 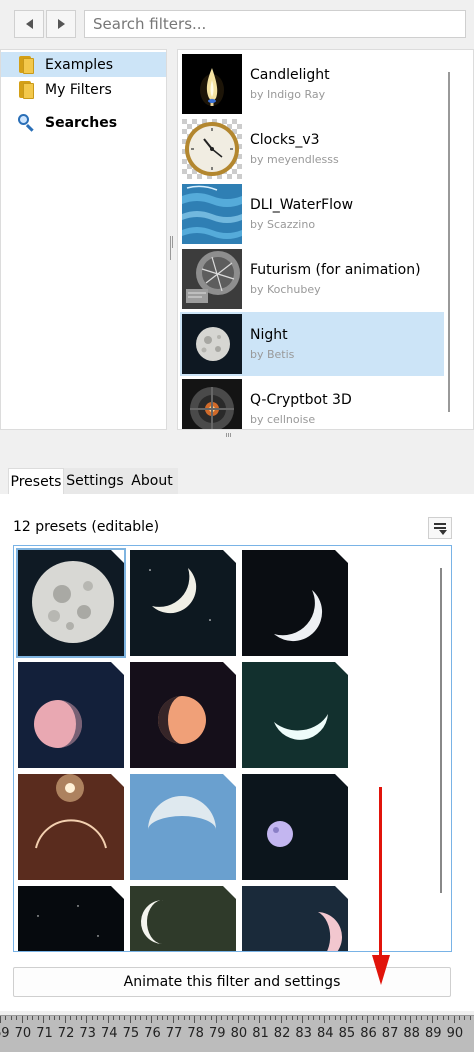 I want to click on presets-count-label: 12 presets (editable), so click(x=86, y=527).